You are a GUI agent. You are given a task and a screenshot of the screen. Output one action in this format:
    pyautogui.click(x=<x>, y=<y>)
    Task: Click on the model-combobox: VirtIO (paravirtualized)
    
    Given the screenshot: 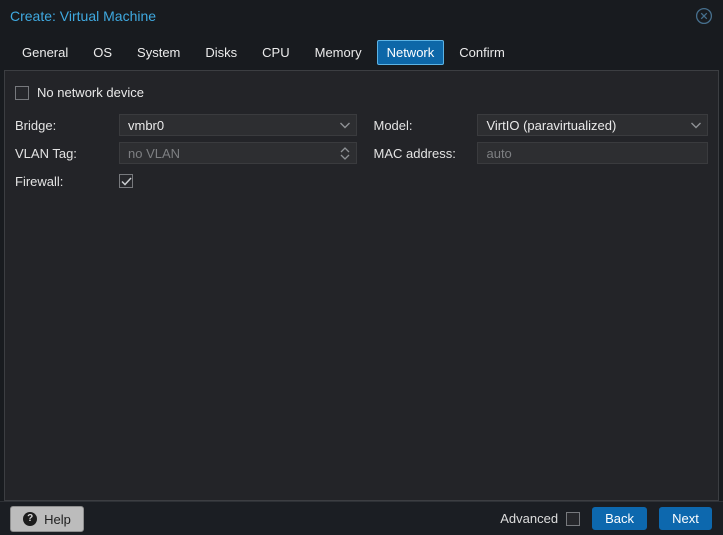 What is the action you would take?
    pyautogui.click(x=592, y=125)
    